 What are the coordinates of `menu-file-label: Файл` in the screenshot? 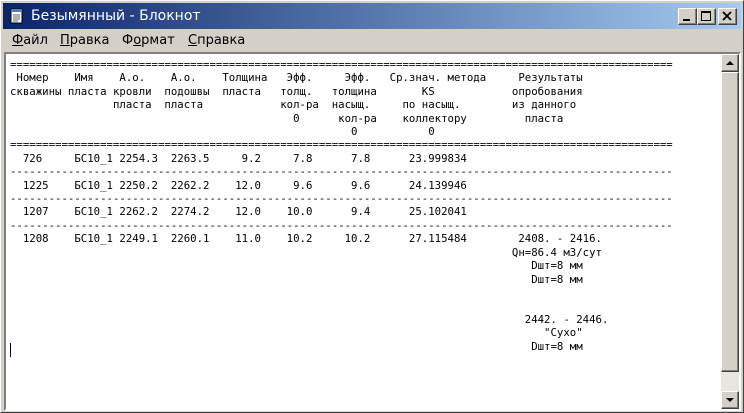 It's located at (30, 40).